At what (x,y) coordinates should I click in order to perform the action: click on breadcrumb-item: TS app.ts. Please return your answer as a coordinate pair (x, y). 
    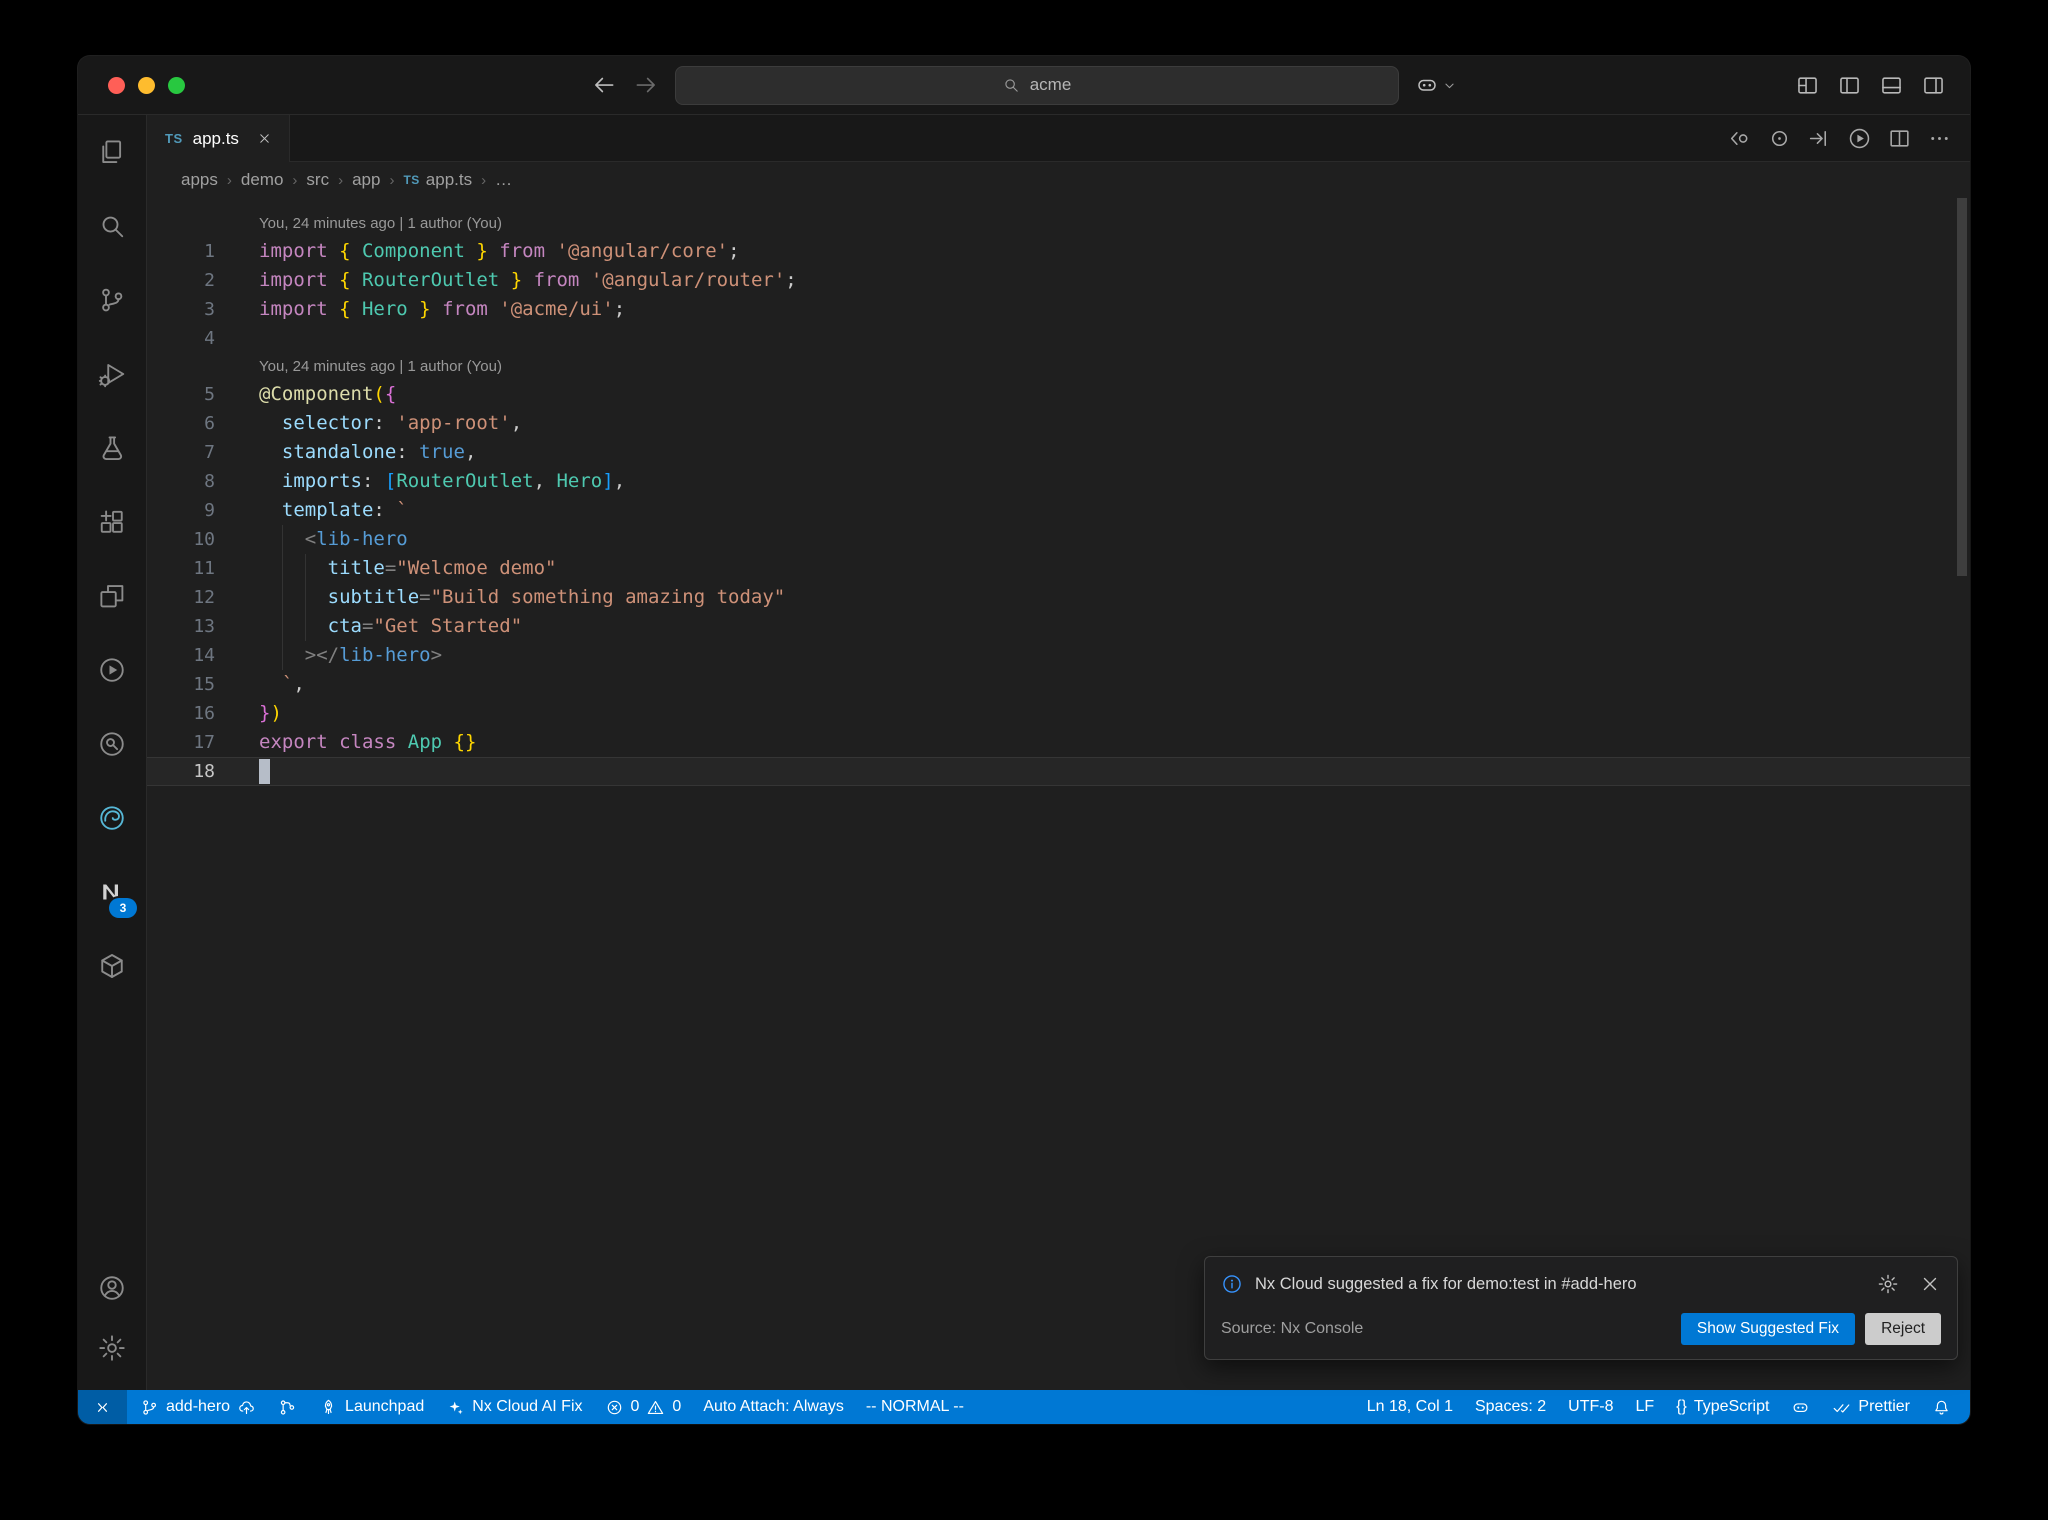
    Looking at the image, I should click on (437, 180).